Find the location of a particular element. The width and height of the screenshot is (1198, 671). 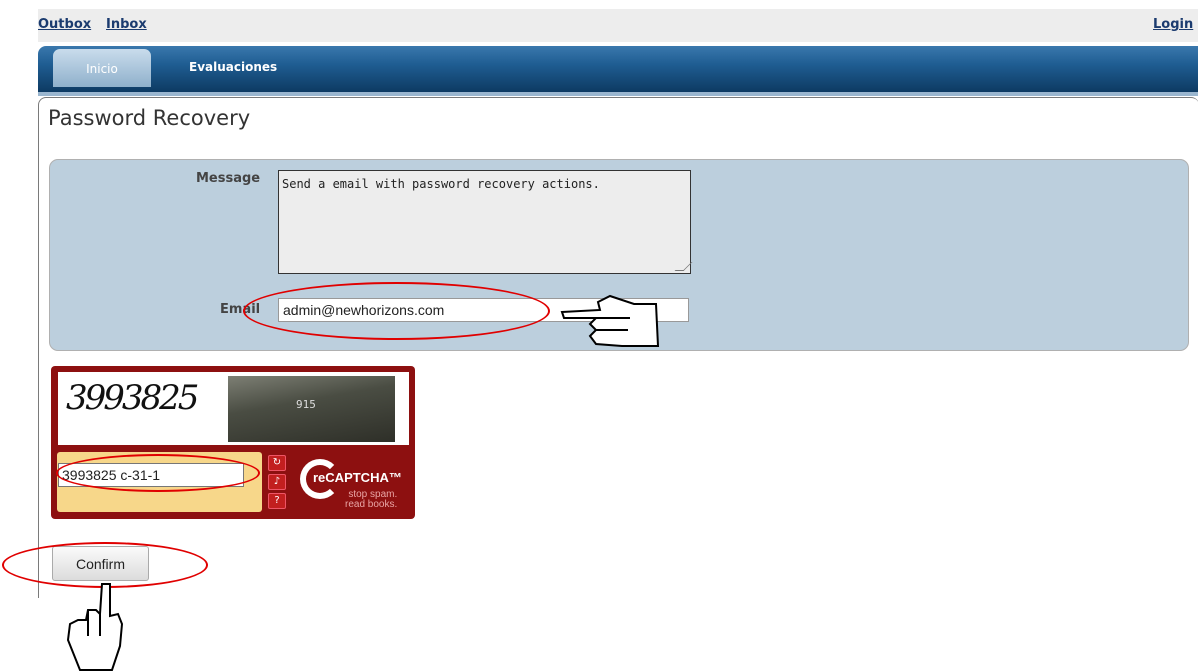

tab-evaluaciones: Evaluaciones is located at coordinates (233, 67).